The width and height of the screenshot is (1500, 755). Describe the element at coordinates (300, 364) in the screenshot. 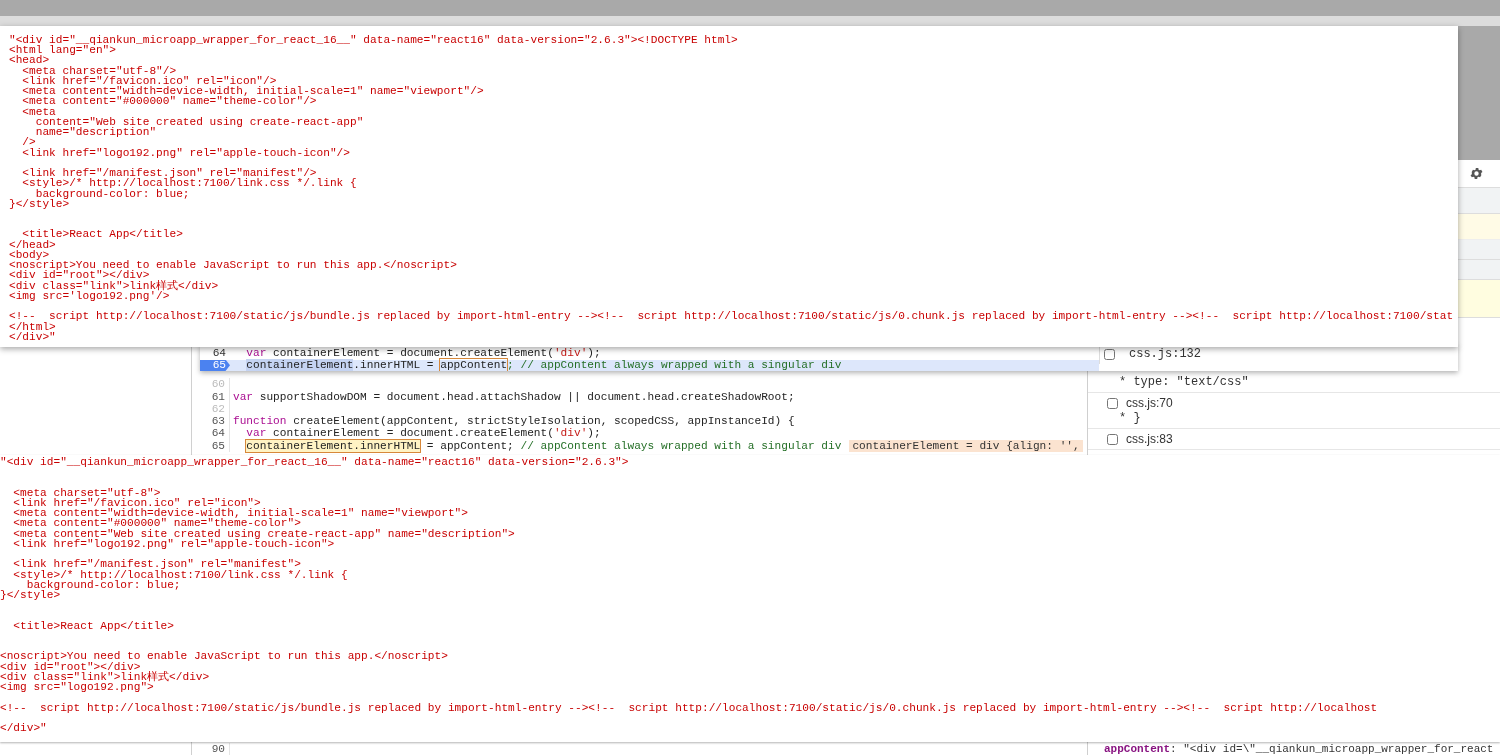

I see `selected-text: containerElement` at that location.